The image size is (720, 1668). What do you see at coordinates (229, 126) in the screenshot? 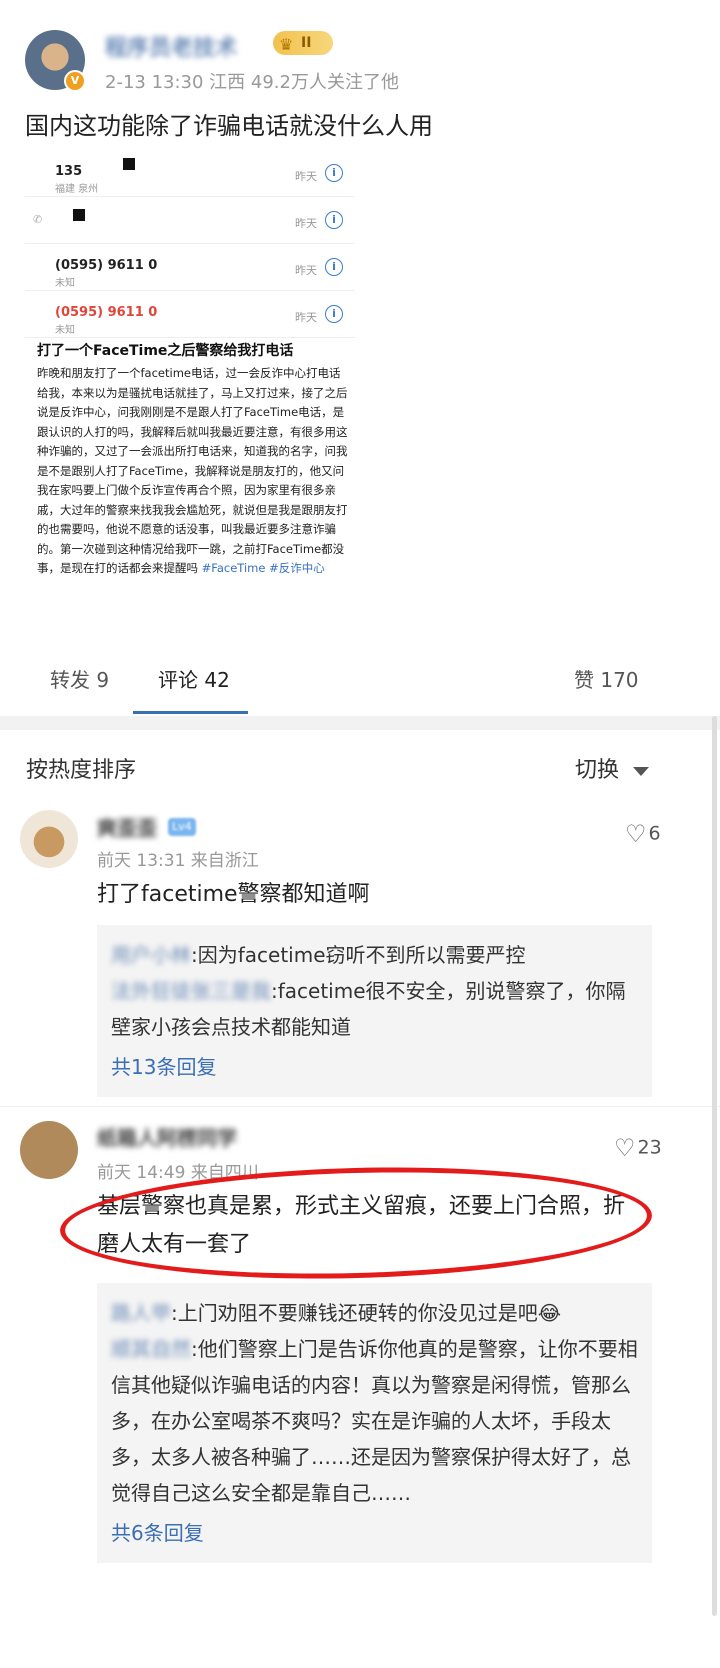
I see `post-text: 国内这功能除了诈骗电话就没什么人用` at bounding box center [229, 126].